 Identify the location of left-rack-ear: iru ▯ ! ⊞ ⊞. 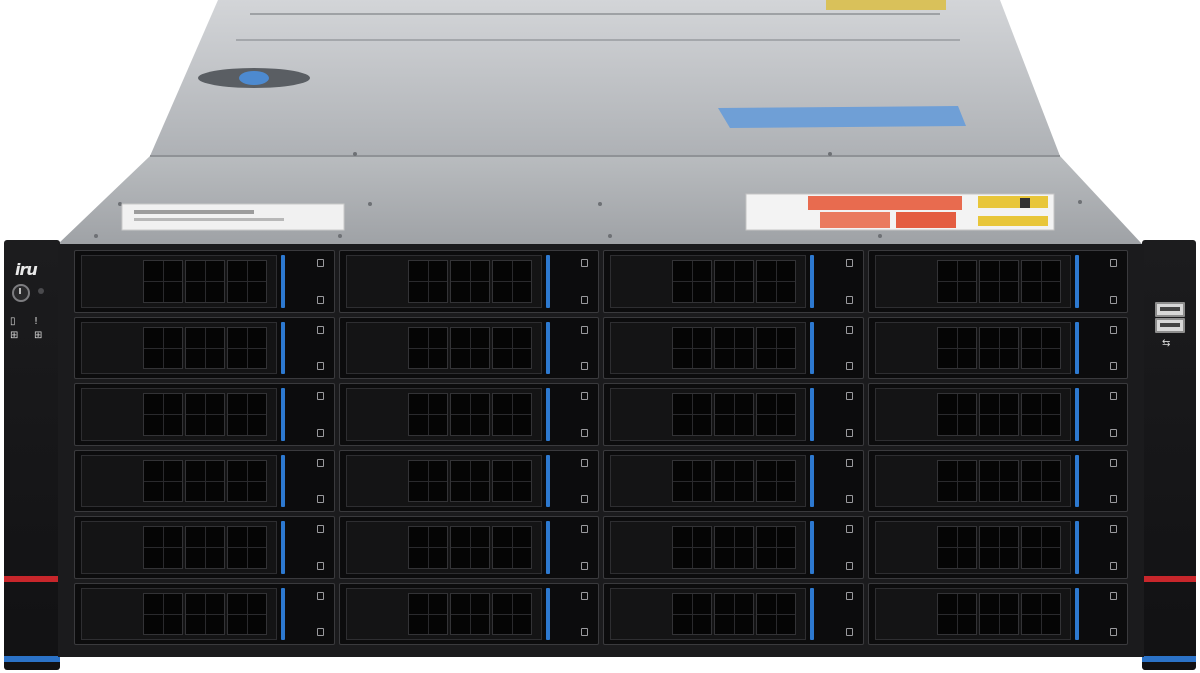
(32, 455).